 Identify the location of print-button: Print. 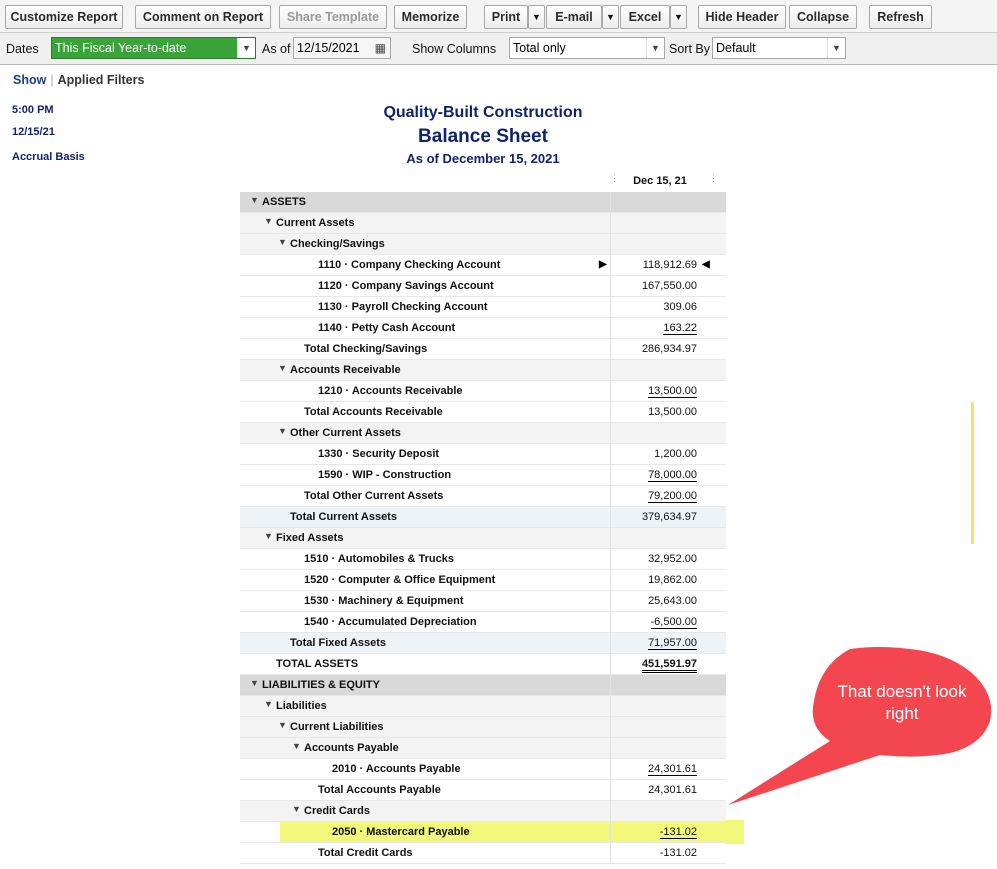
(506, 17).